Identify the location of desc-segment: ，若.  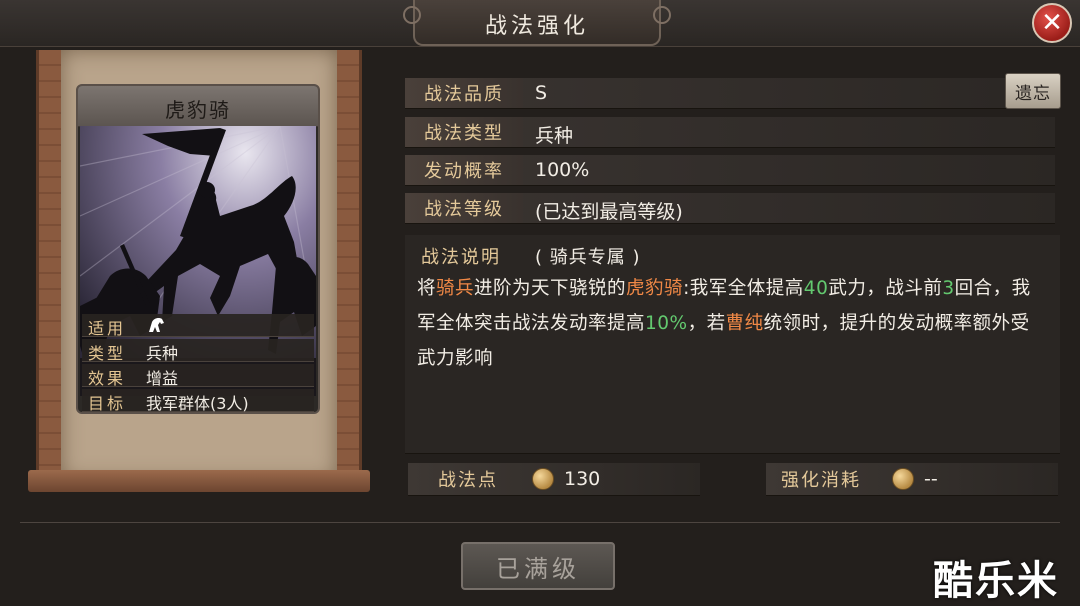
(706, 323).